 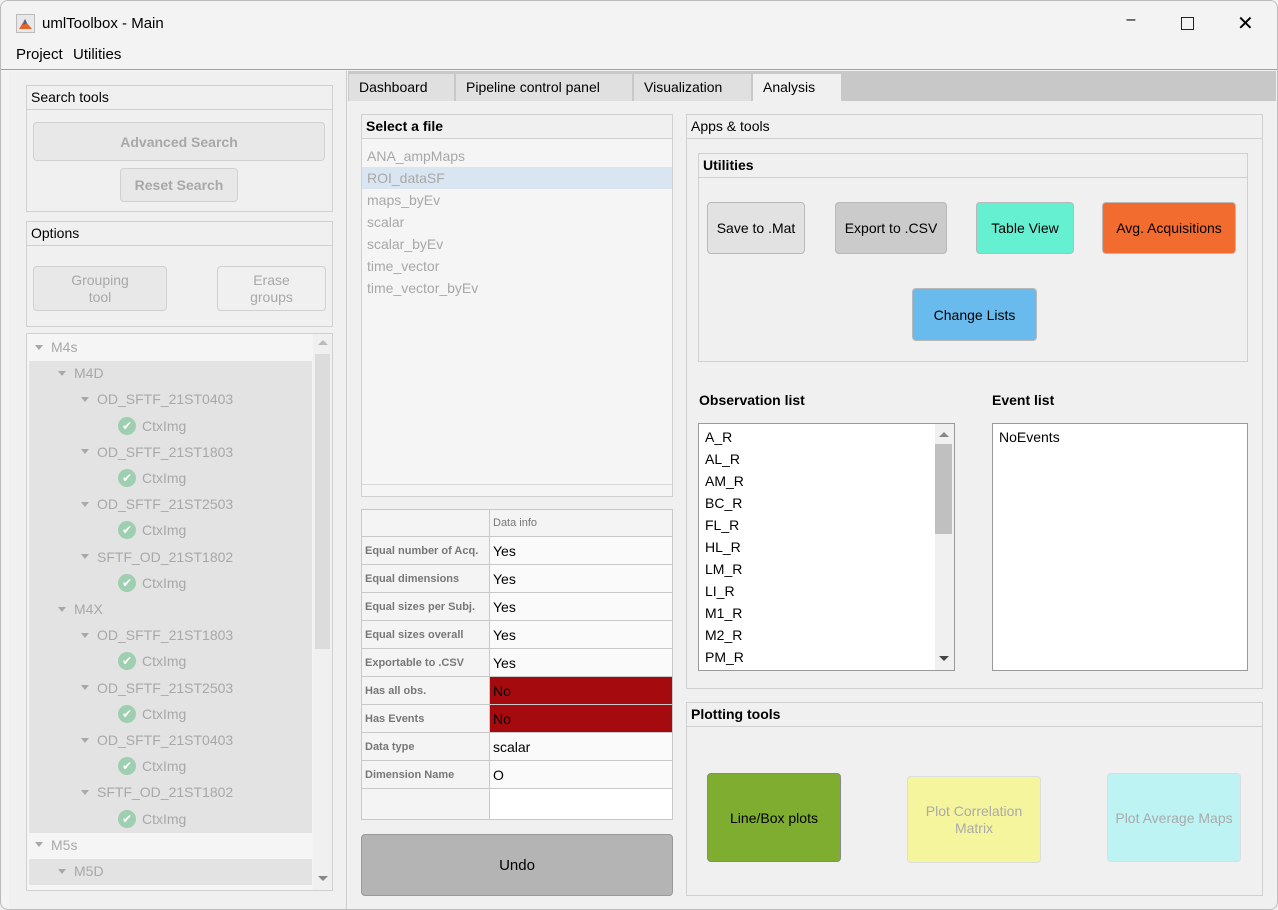 I want to click on table-row: Has all obs. No, so click(x=517, y=690).